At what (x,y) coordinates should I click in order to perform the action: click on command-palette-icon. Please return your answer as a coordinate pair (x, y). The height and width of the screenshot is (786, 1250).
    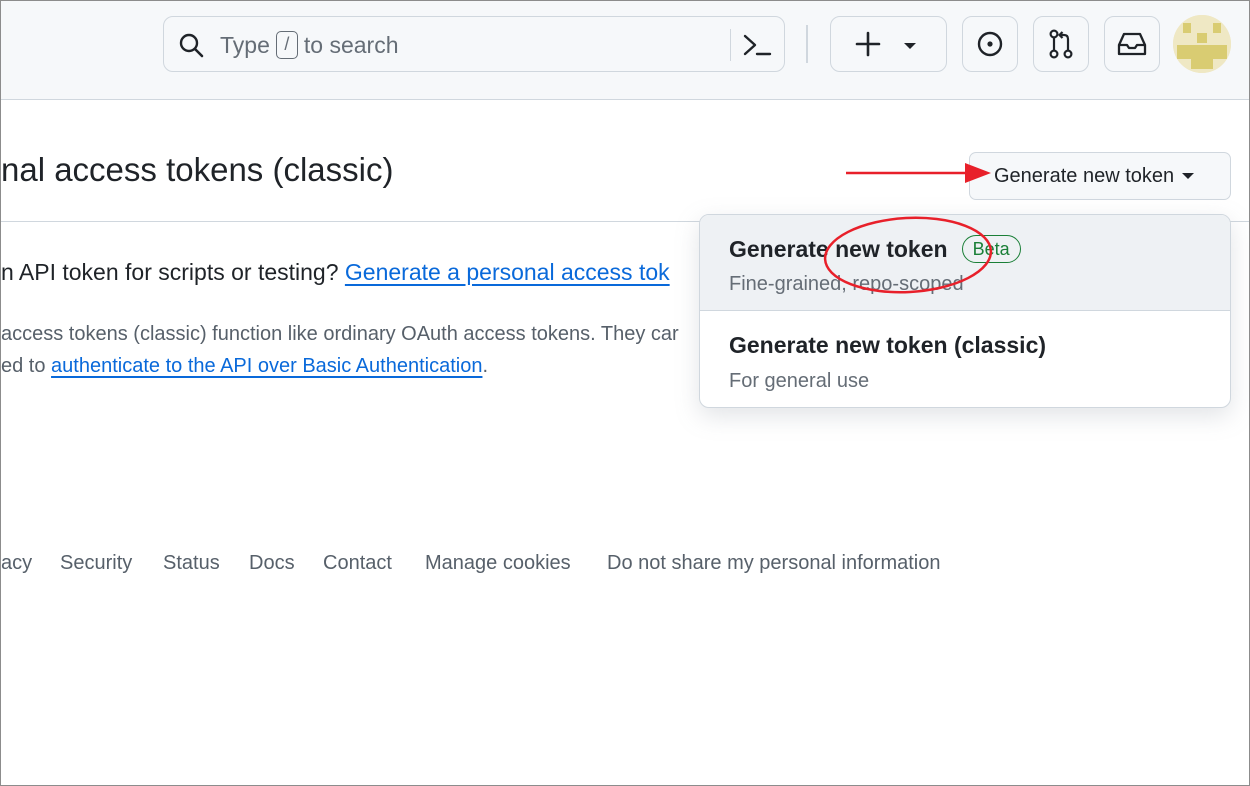
    Looking at the image, I should click on (757, 45).